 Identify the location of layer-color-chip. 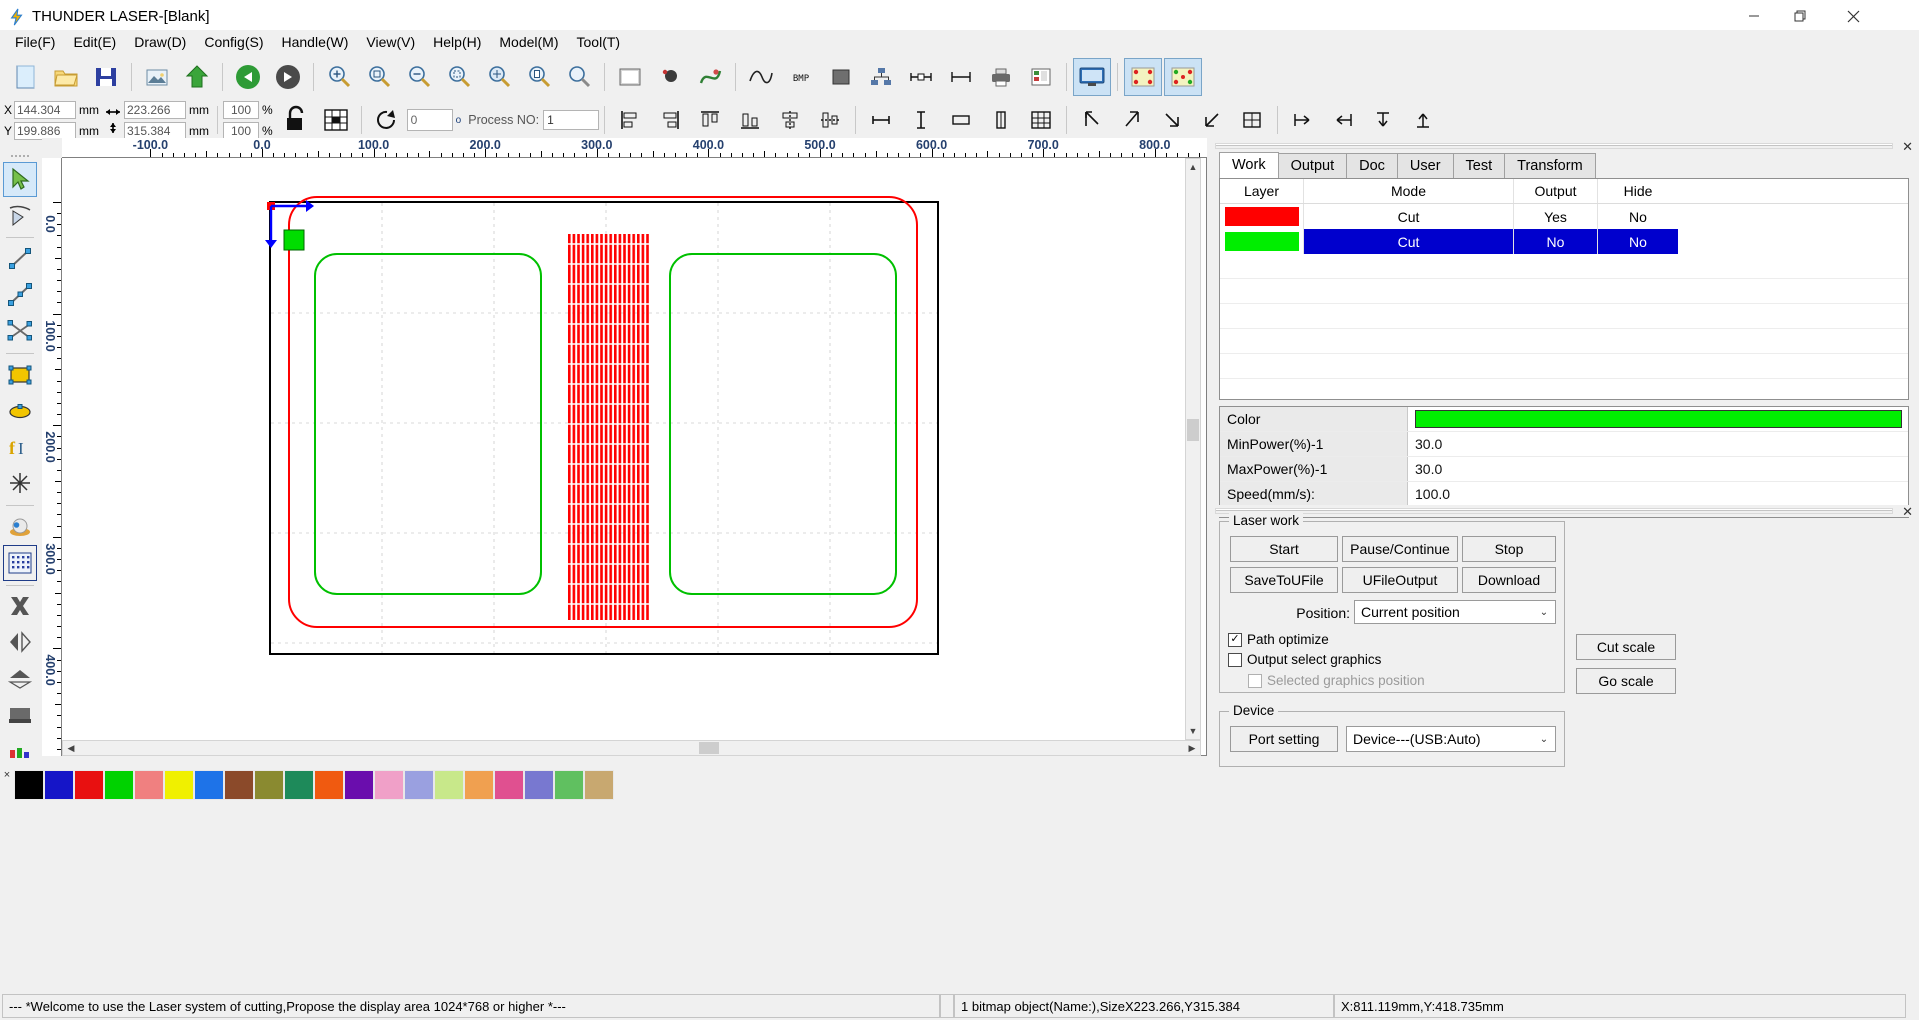
(1658, 419).